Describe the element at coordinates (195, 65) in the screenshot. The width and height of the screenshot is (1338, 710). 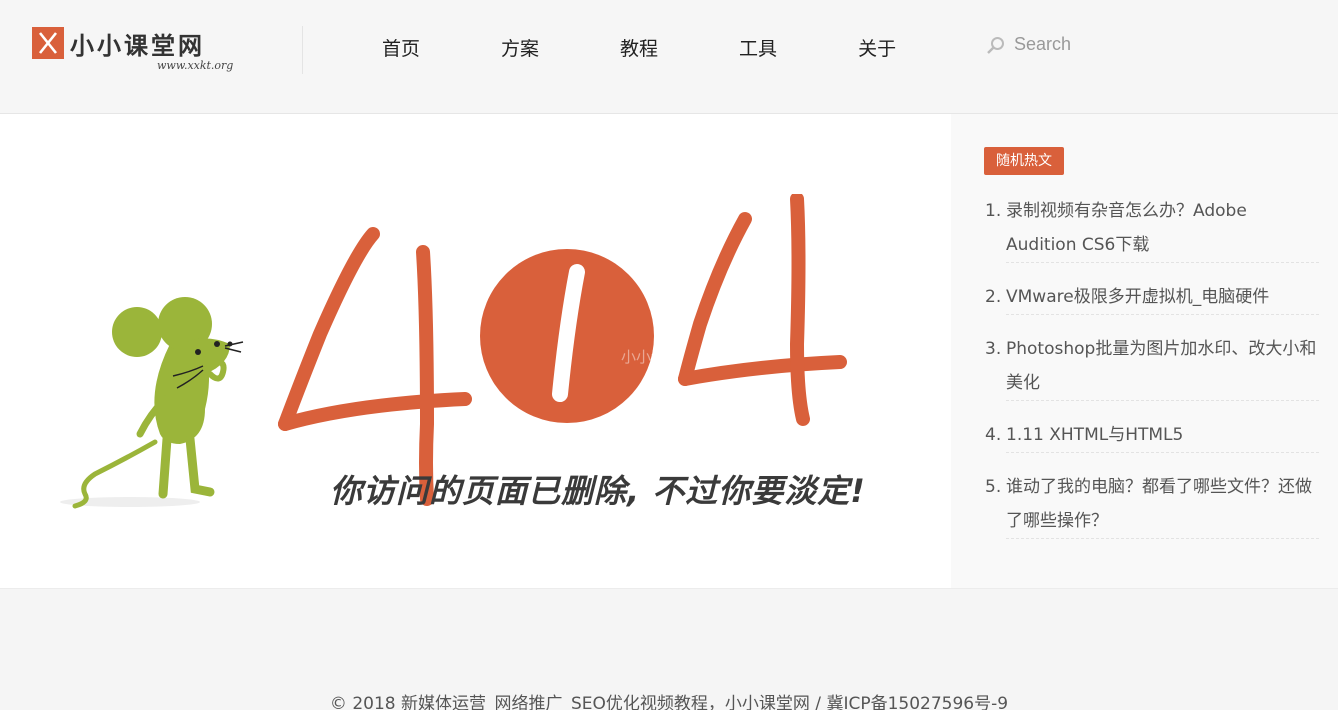
I see `logo-url: www.xxkt.org` at that location.